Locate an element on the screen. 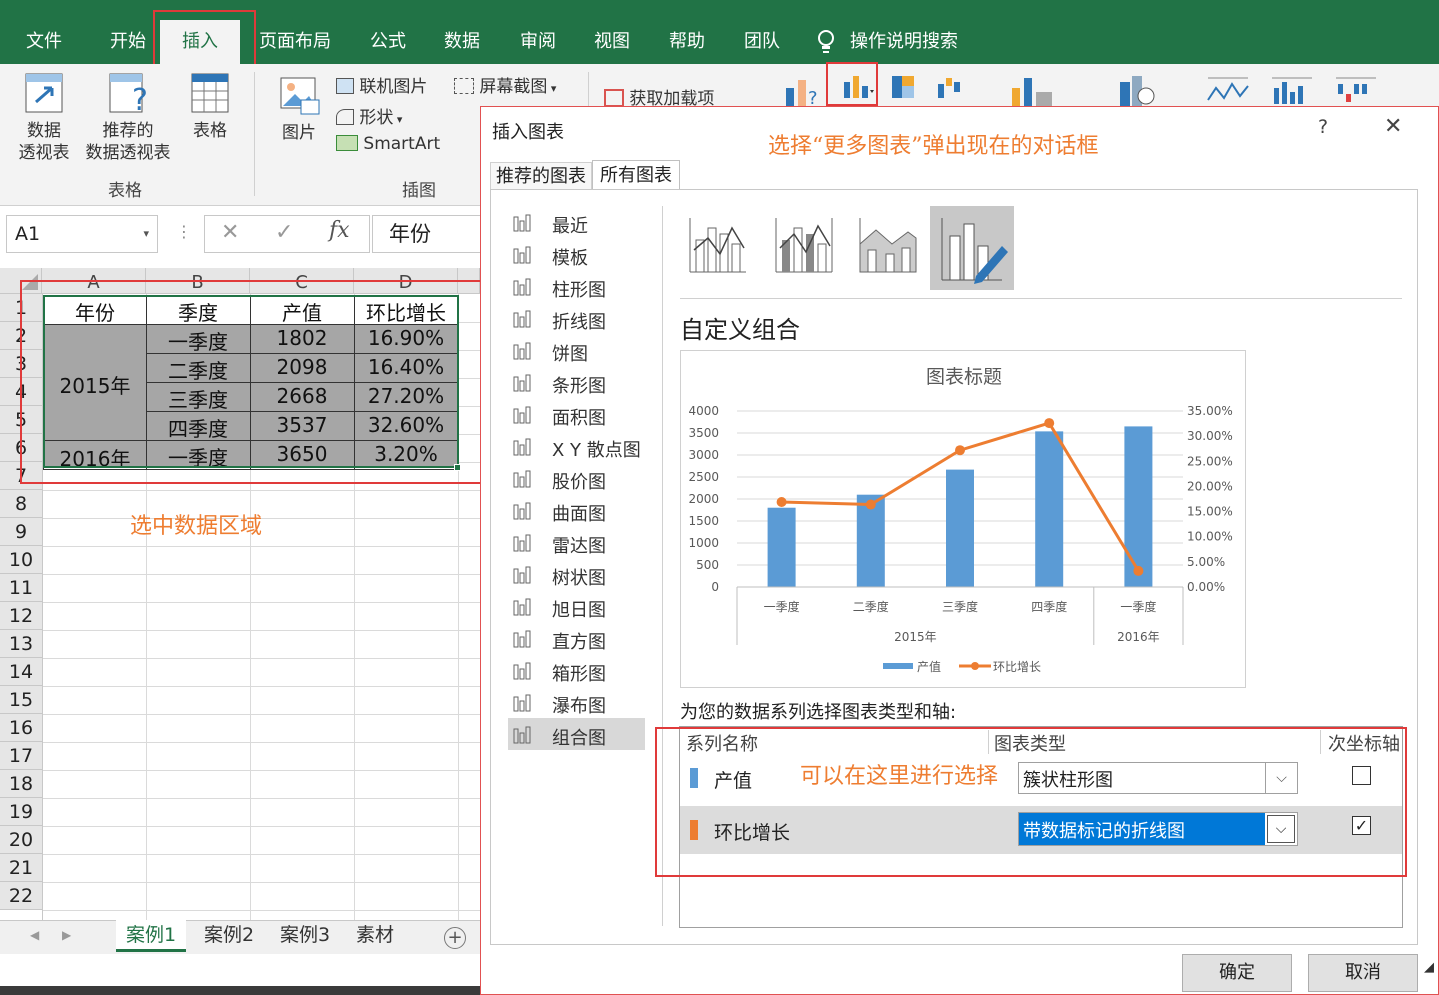 The image size is (1439, 995). row-header: 22 is located at coordinates (21, 896).